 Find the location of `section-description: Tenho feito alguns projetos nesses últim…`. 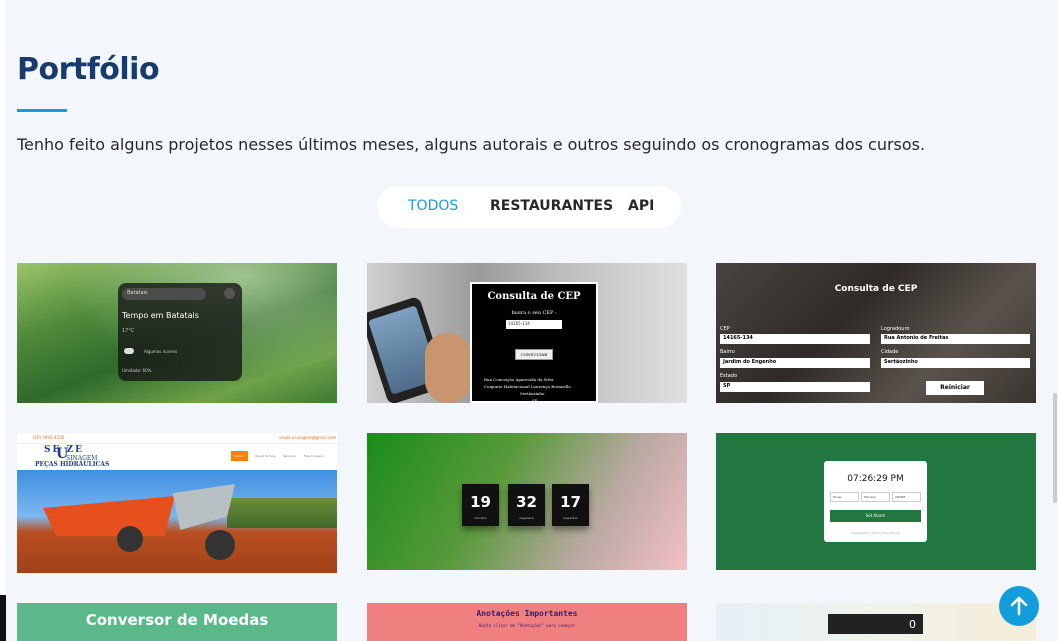

section-description: Tenho feito alguns projetos nesses últim… is located at coordinates (471, 144).